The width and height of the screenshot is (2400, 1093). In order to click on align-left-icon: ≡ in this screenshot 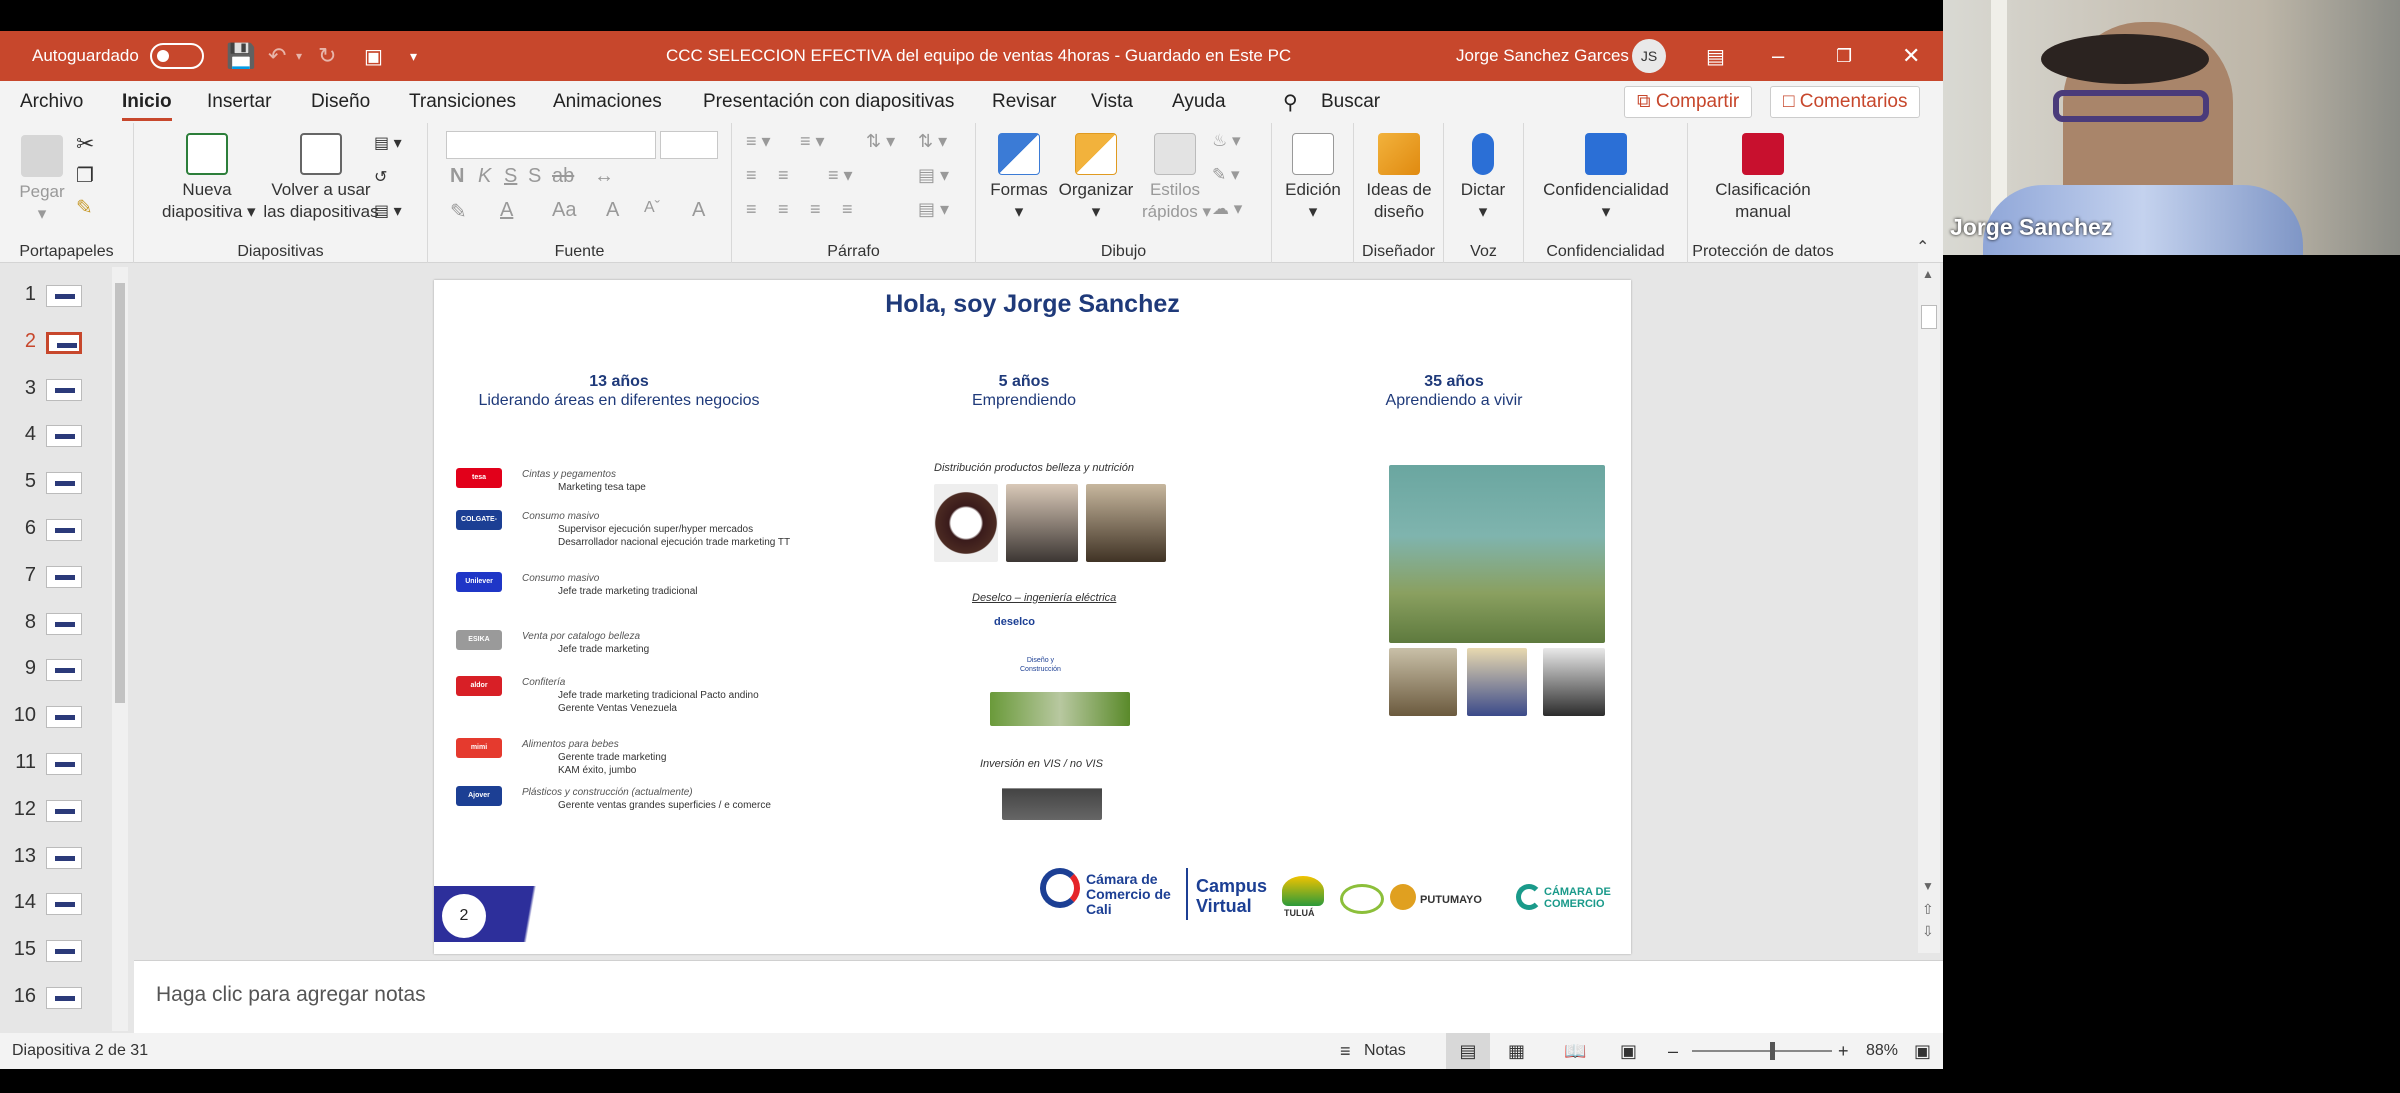, I will do `click(751, 209)`.